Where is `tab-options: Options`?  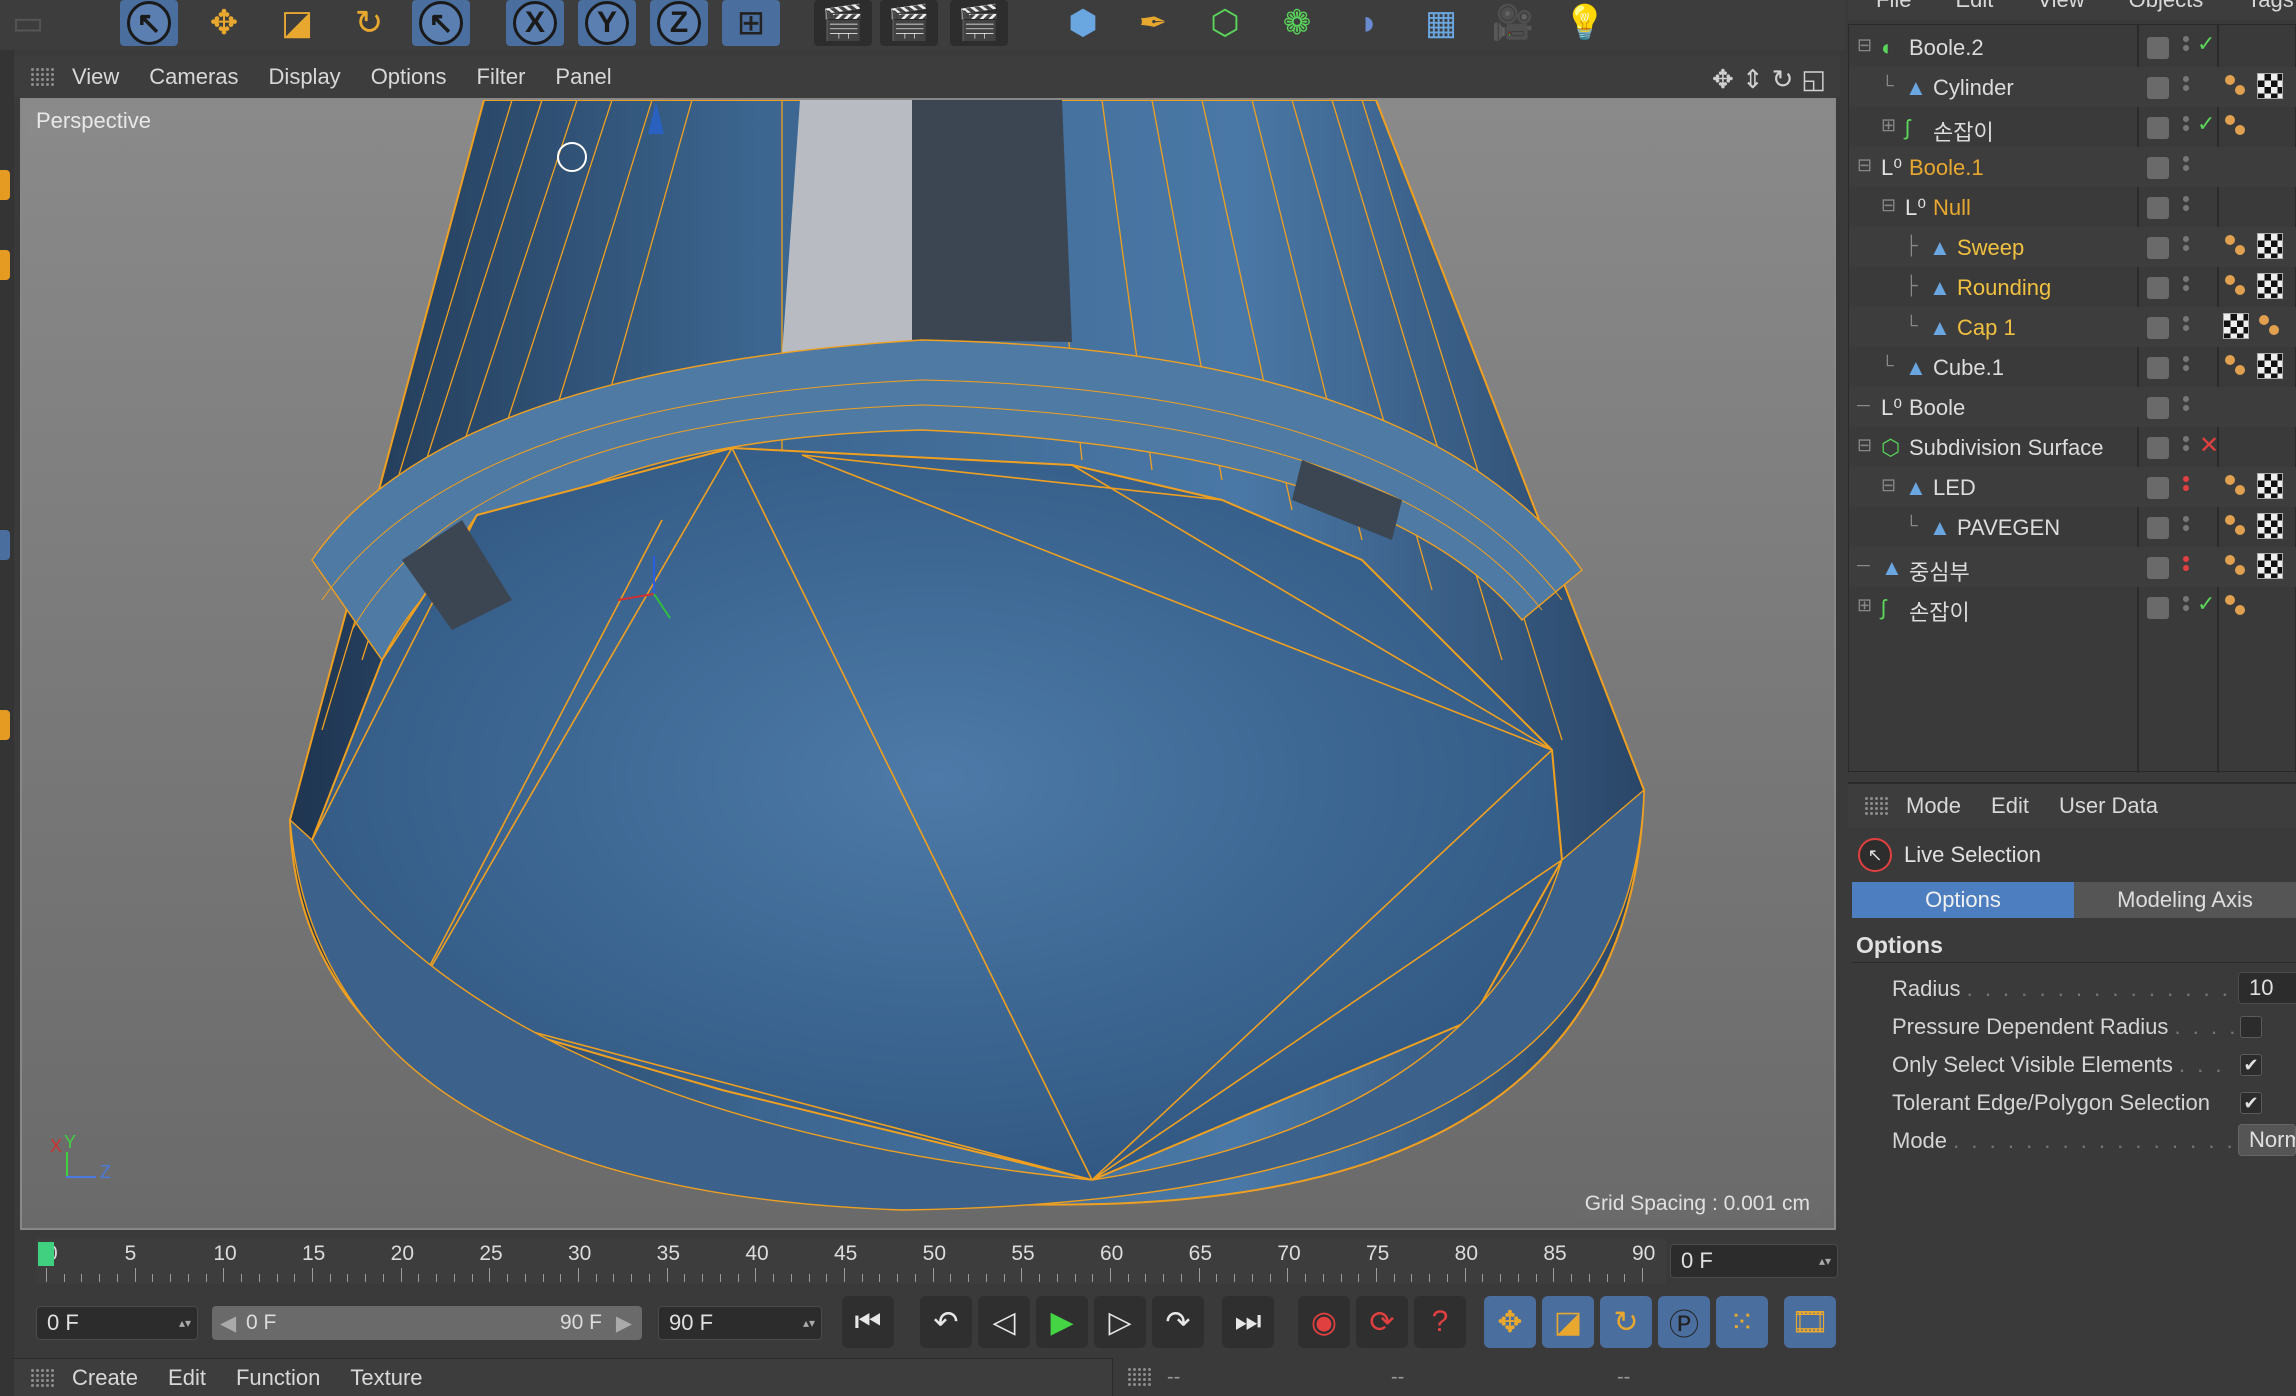 tab-options: Options is located at coordinates (1963, 900).